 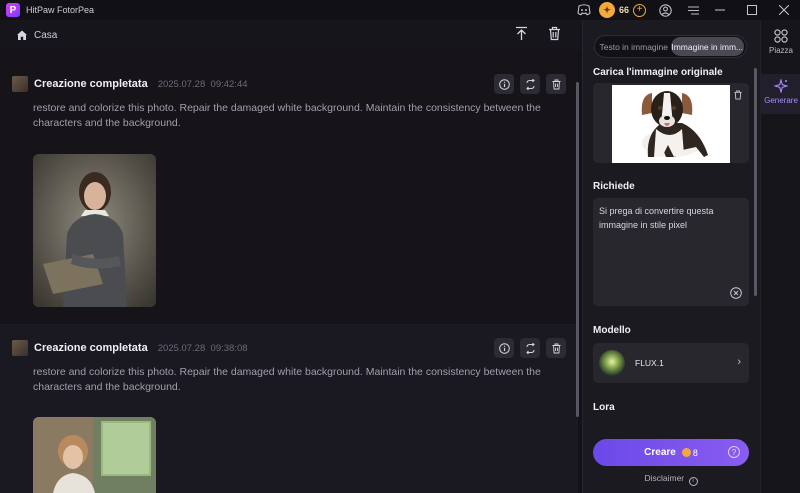 I want to click on main-scrollbar, so click(x=577, y=249).